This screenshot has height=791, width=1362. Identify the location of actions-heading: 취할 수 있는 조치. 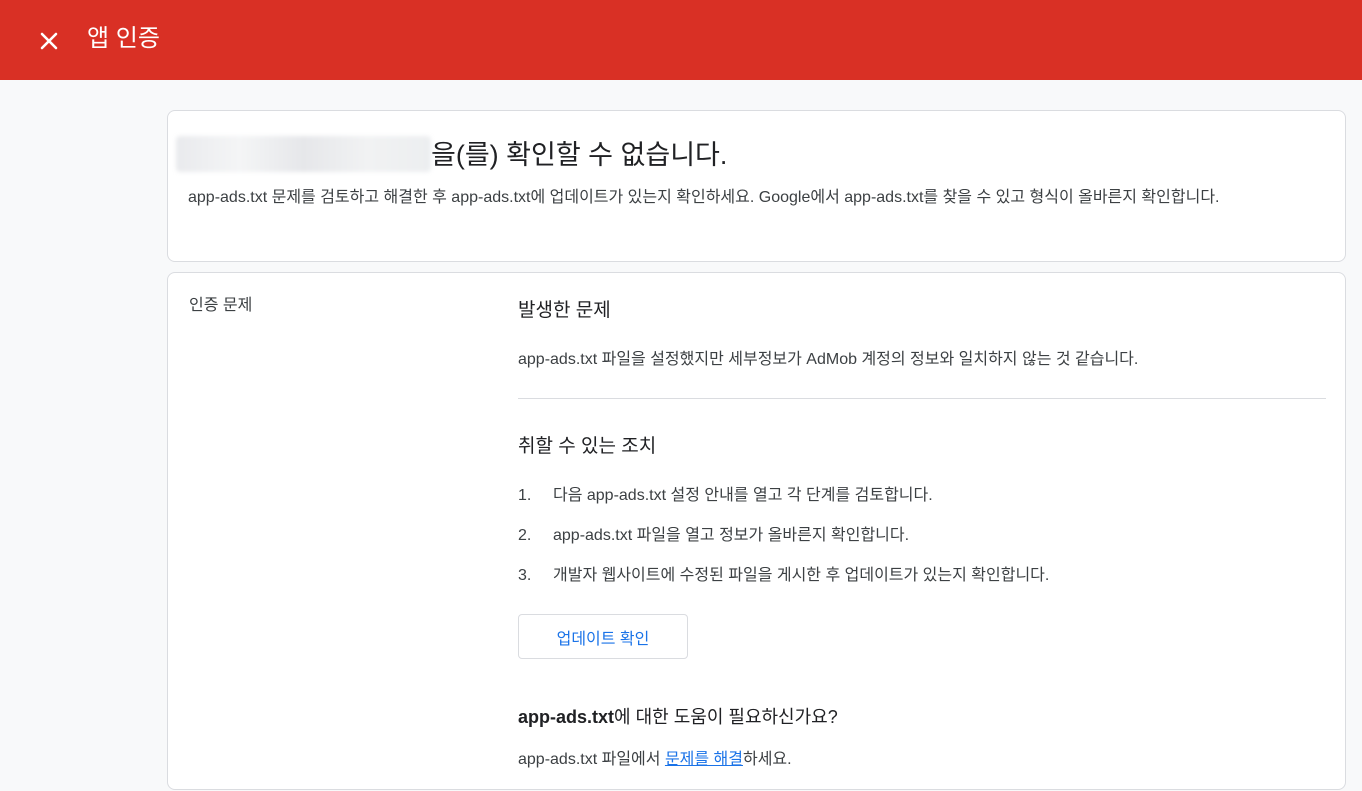
(587, 446).